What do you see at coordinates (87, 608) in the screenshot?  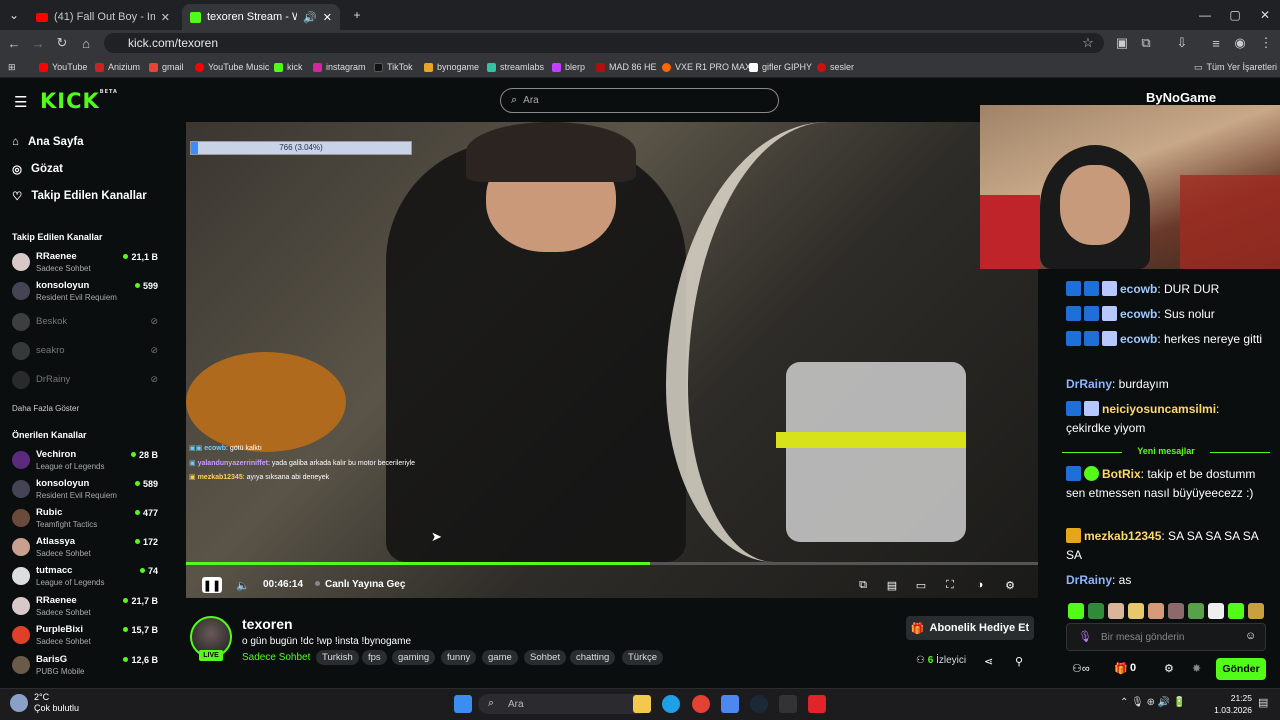 I see `recommended-channel: RRaenee Sadece Sohbet 21,7 B` at bounding box center [87, 608].